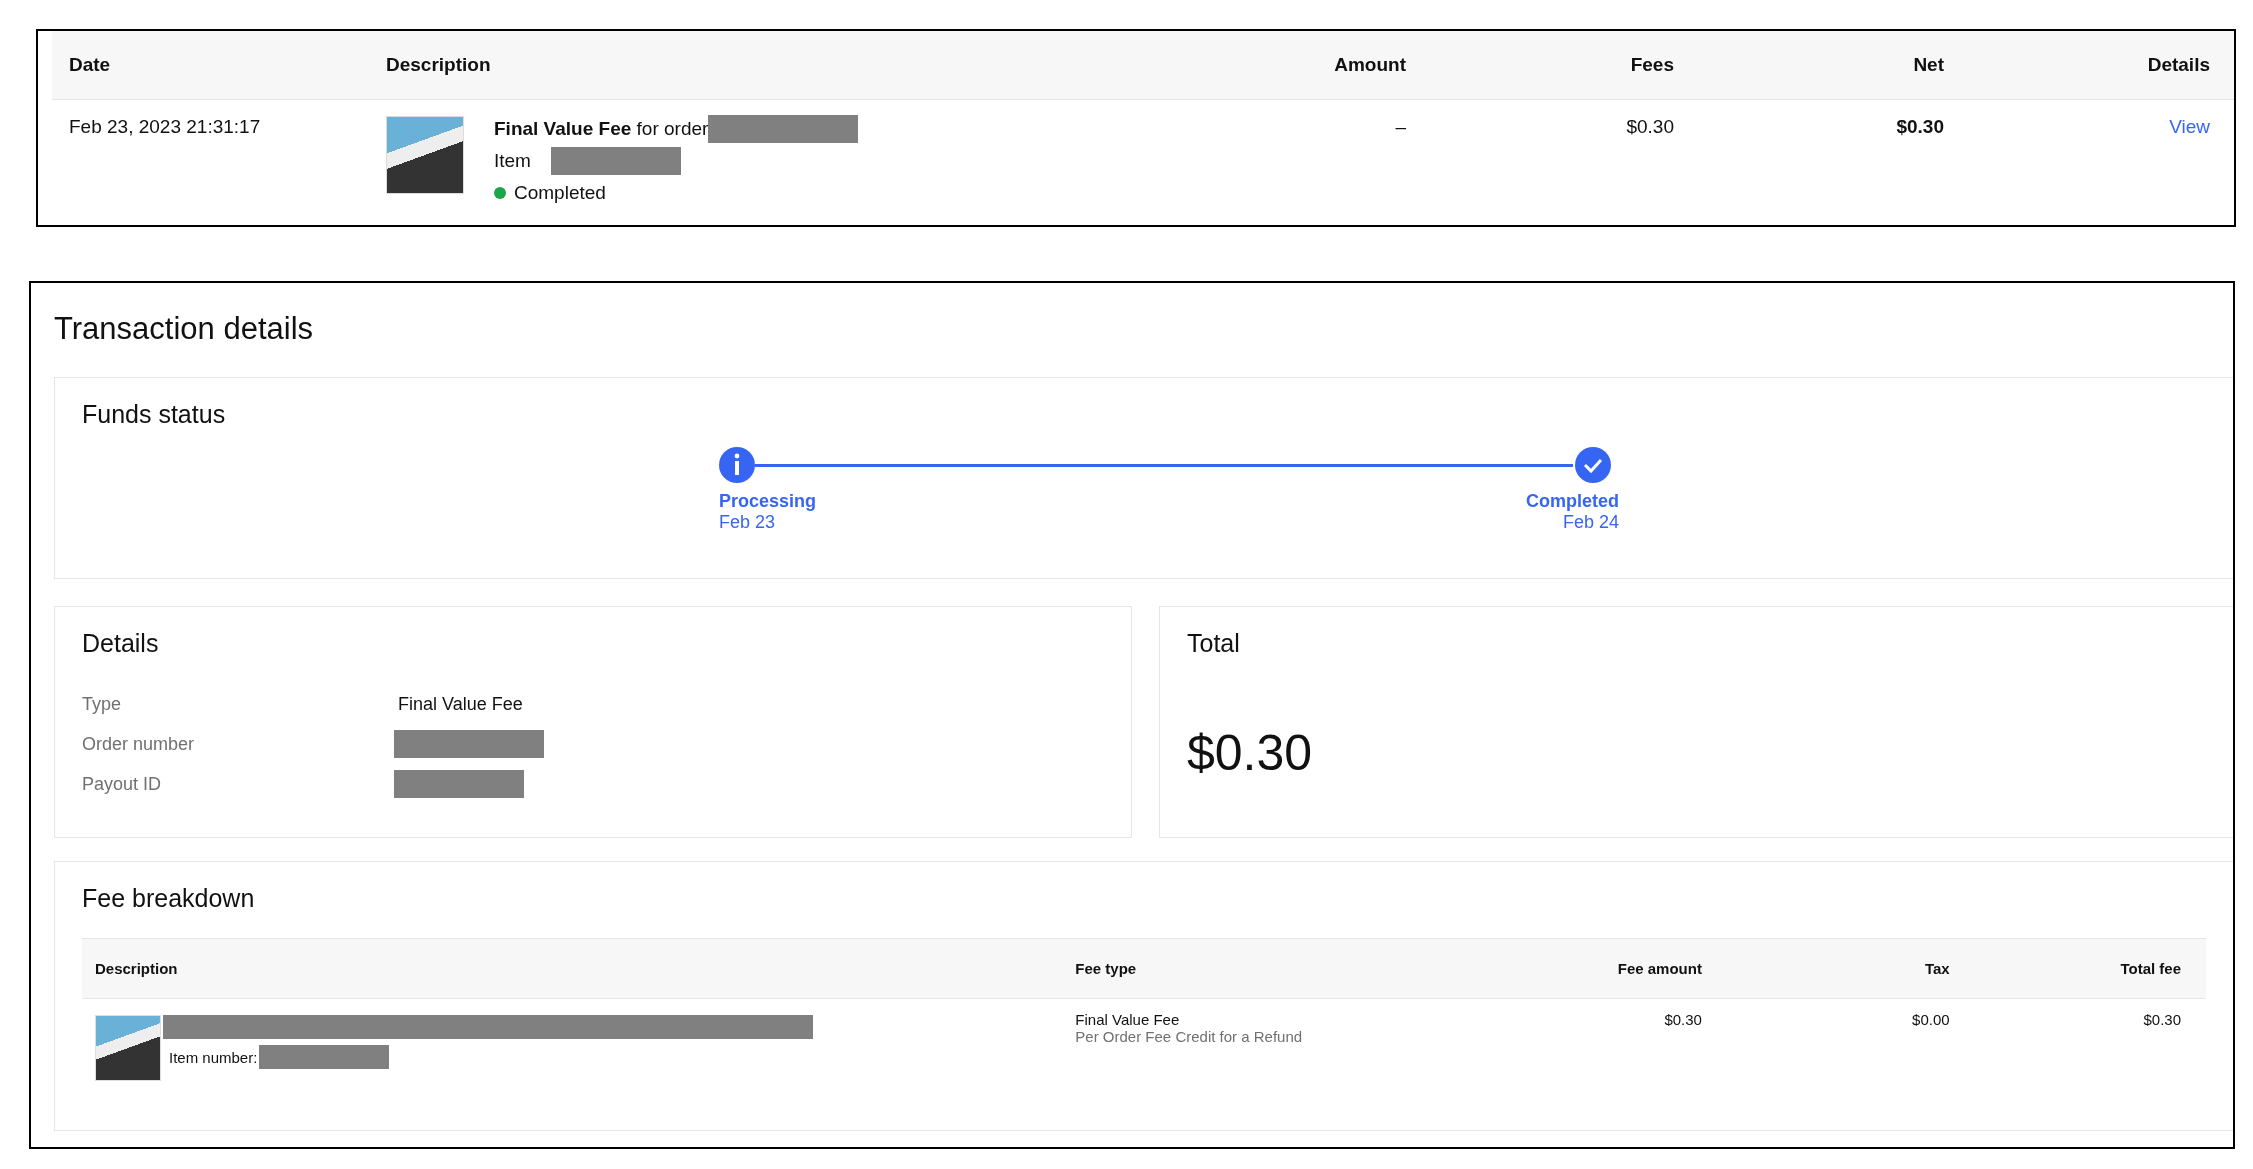  Describe the element at coordinates (1919, 127) in the screenshot. I see `net-cell-text: $0.30` at that location.